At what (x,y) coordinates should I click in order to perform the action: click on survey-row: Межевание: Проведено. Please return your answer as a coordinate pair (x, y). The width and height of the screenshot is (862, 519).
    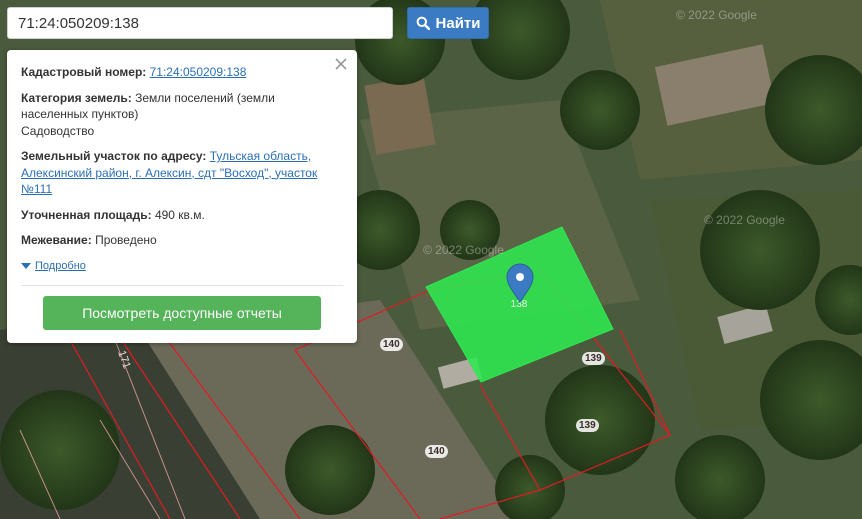
    Looking at the image, I should click on (182, 240).